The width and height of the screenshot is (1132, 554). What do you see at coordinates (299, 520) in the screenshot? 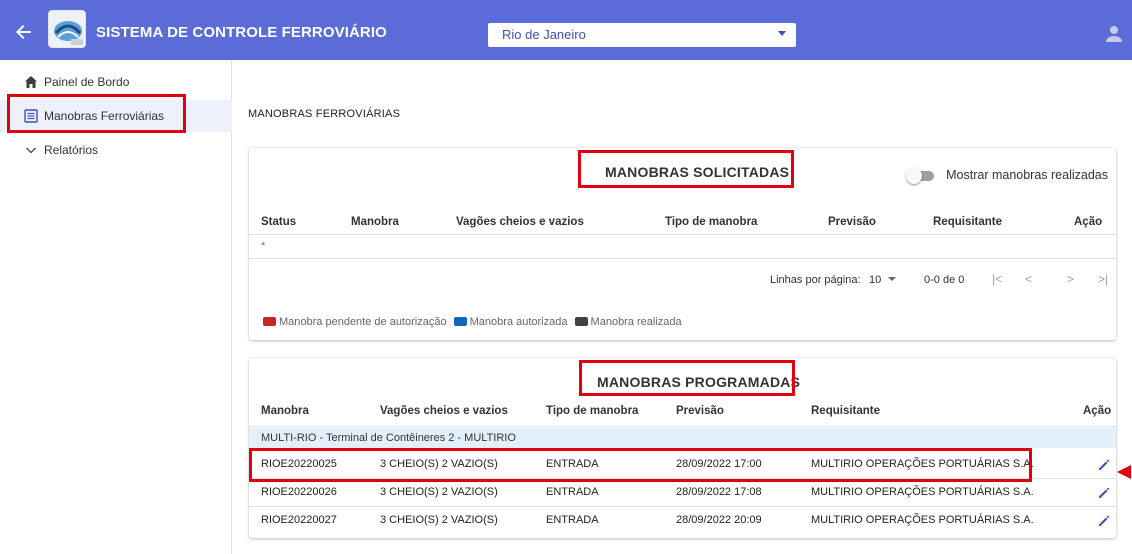
I see `maneuver-id: RIOE20220027` at bounding box center [299, 520].